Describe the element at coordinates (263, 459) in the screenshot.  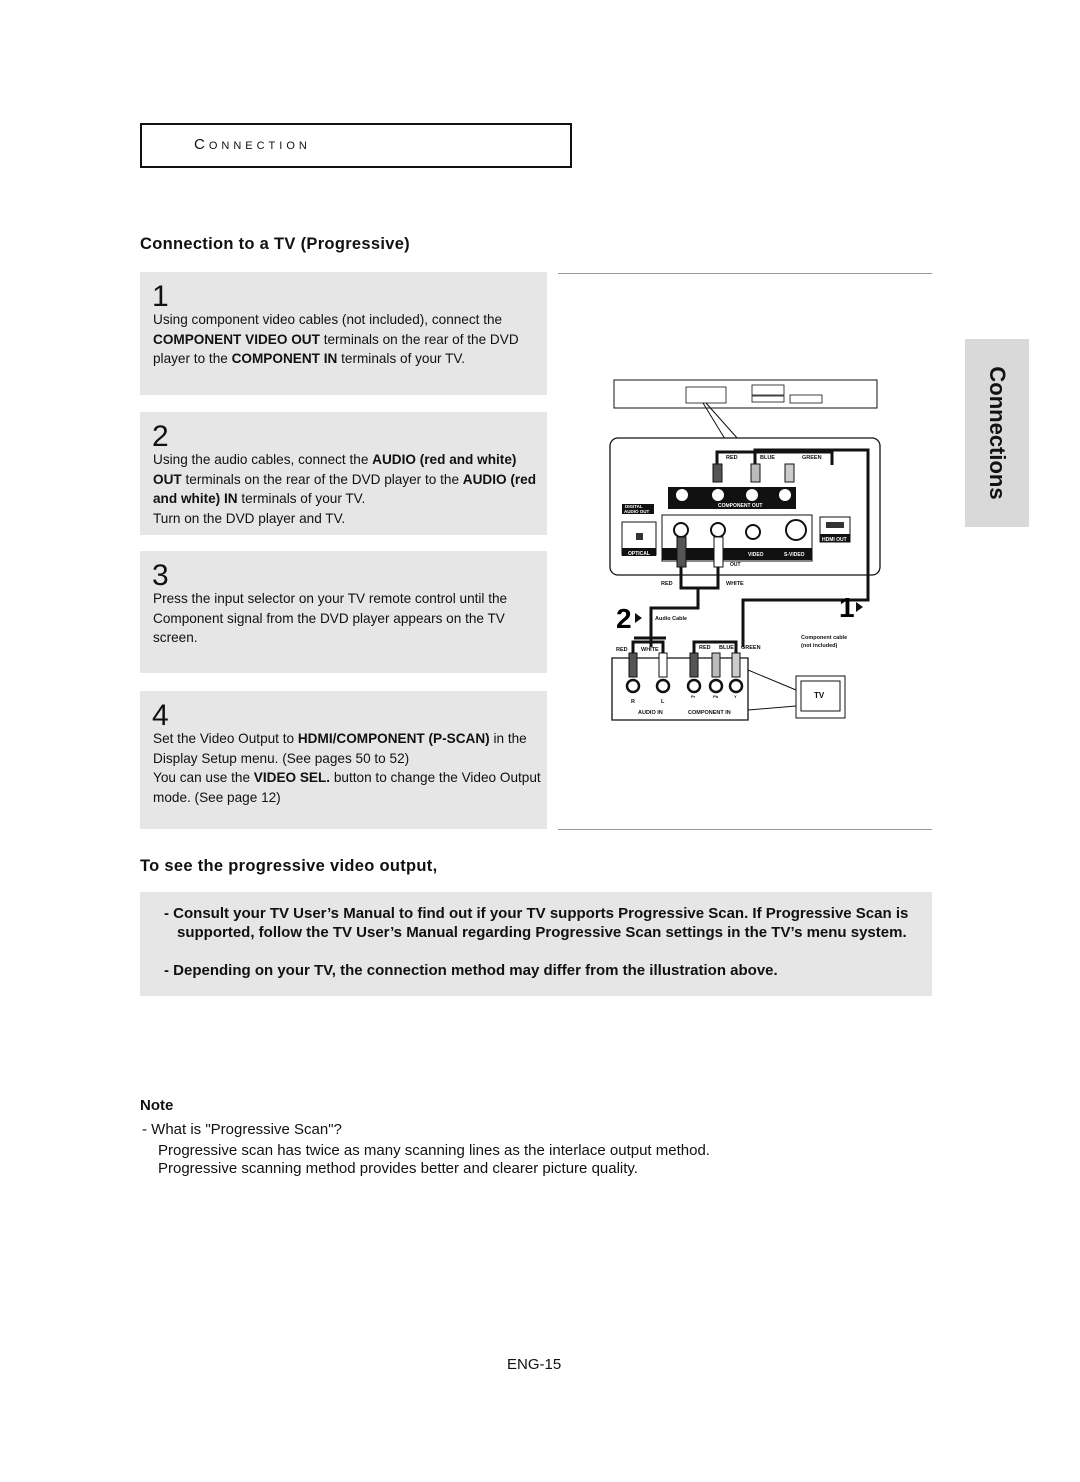
I see `step-text-segment: Using the audio cables, connect the` at that location.